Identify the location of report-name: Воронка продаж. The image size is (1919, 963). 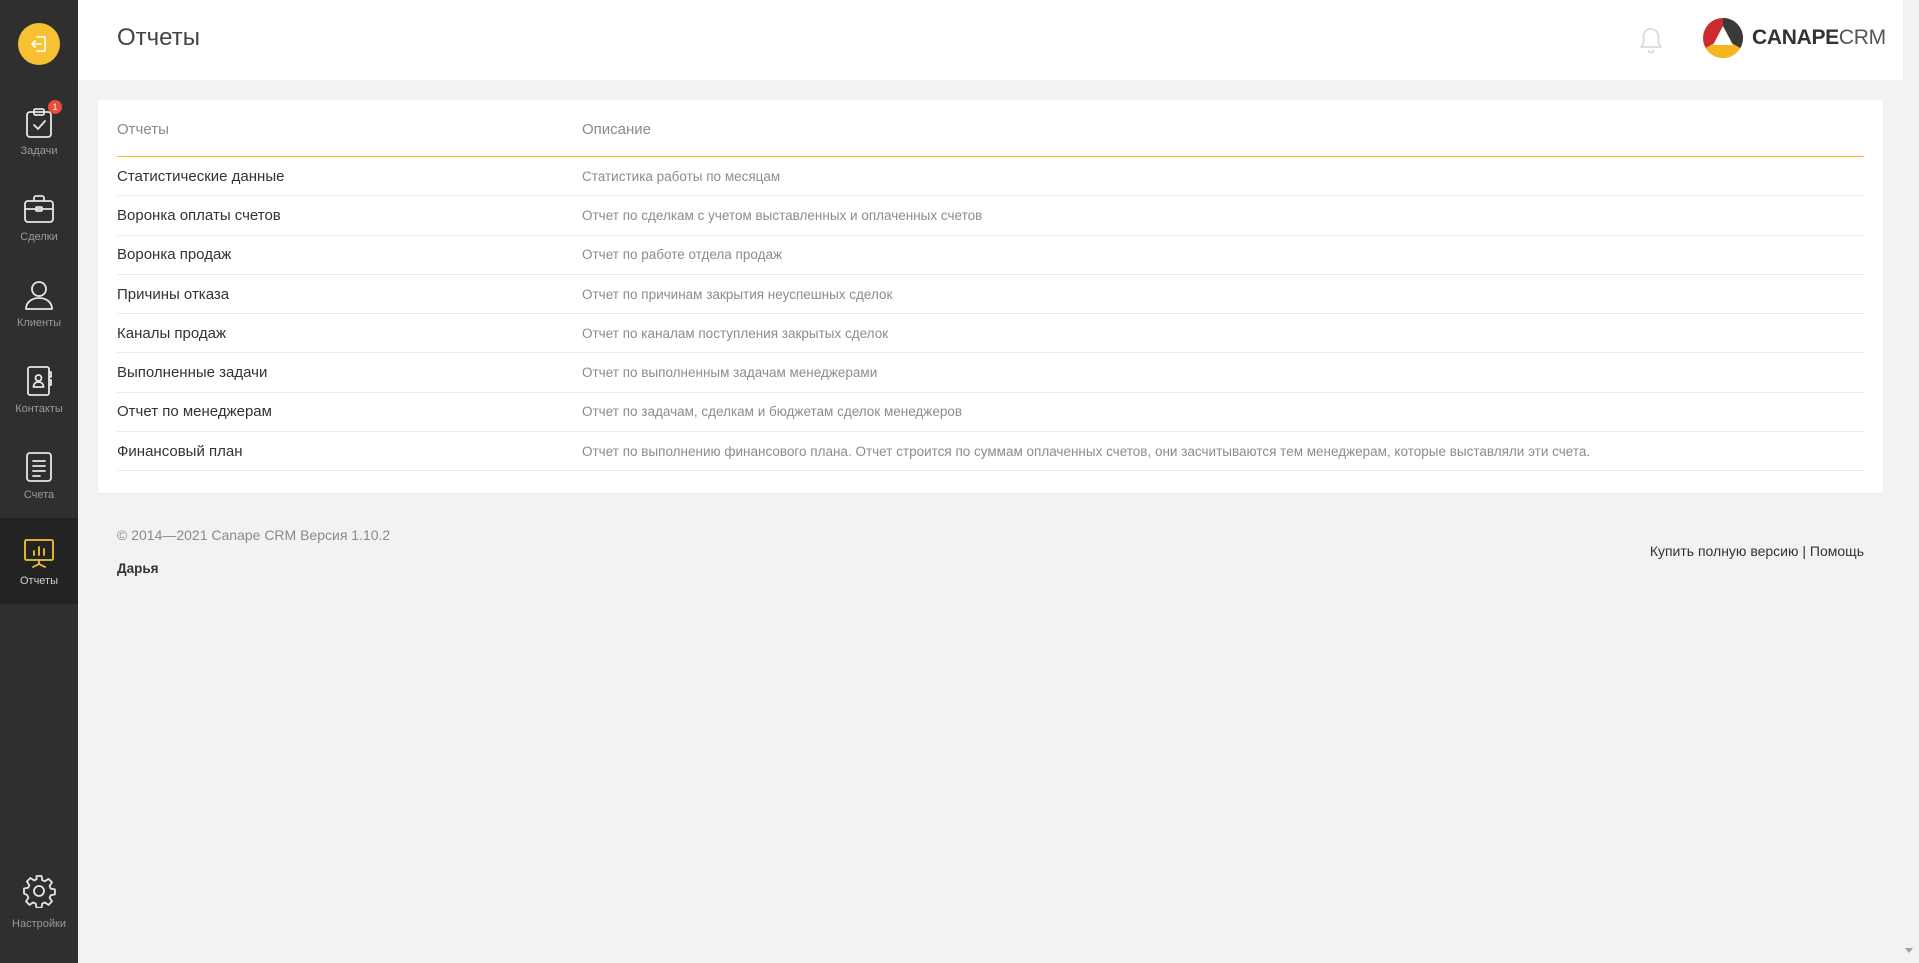
(349, 254).